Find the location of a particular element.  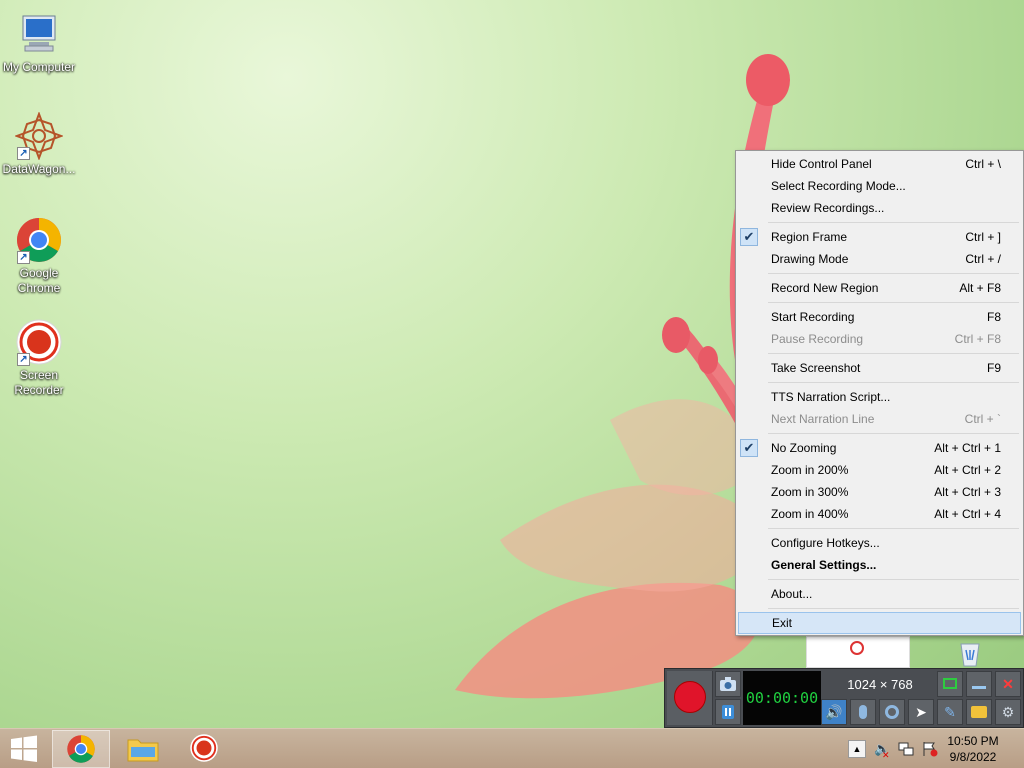

network-icon is located at coordinates (906, 749).